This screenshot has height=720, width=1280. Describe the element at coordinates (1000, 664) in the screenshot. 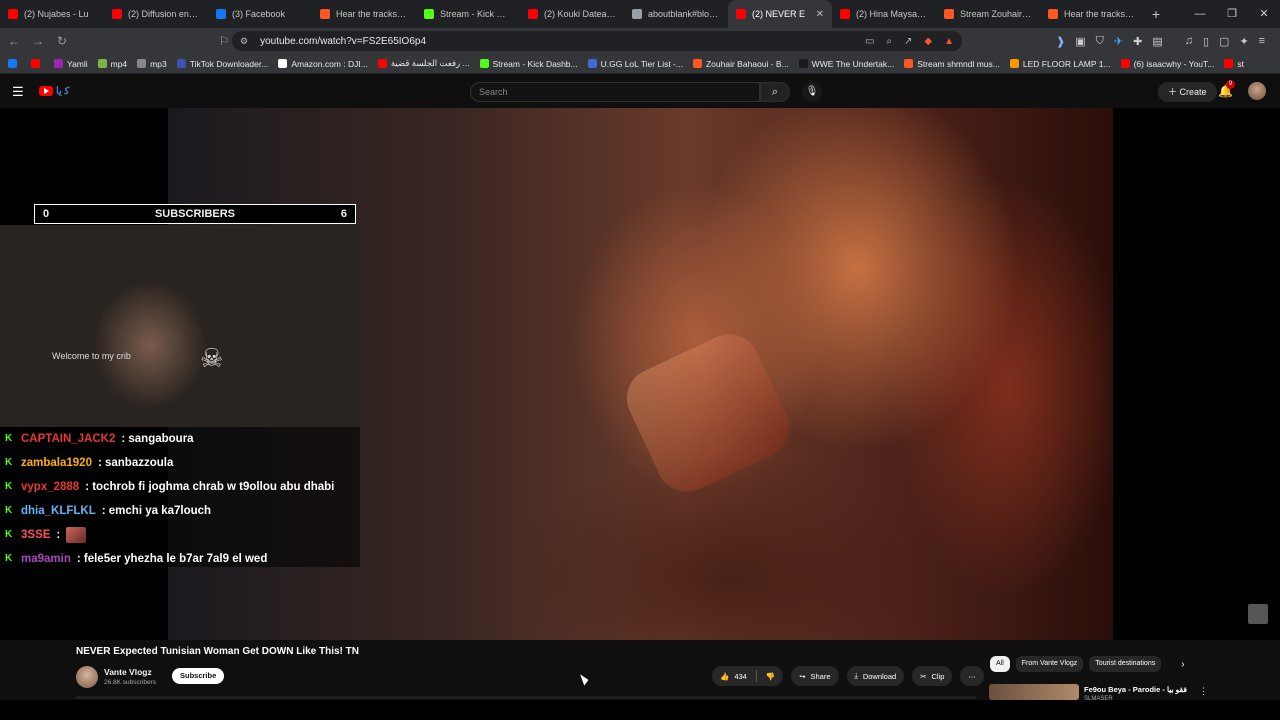

I see `filter-chip: All` at that location.